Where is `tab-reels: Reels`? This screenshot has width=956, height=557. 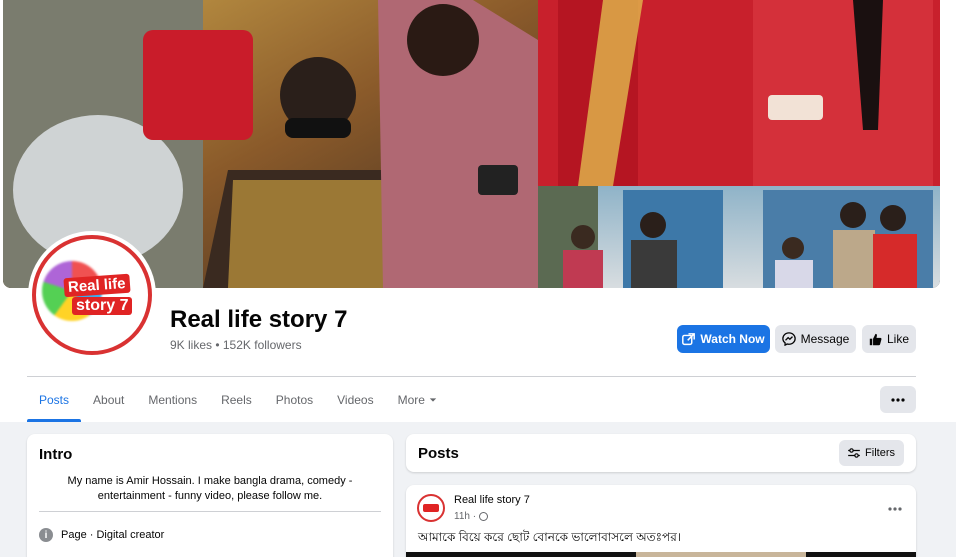 tab-reels: Reels is located at coordinates (236, 400).